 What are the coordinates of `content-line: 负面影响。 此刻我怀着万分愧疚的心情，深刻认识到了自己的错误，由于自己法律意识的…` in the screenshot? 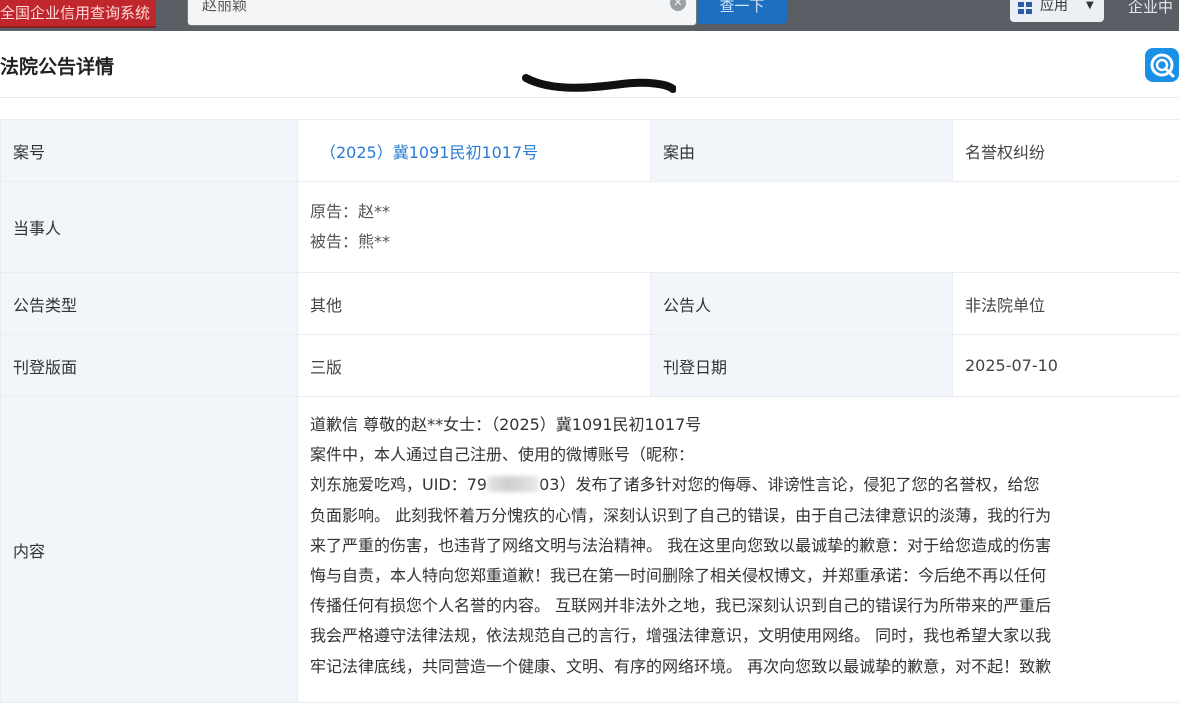 It's located at (681, 515).